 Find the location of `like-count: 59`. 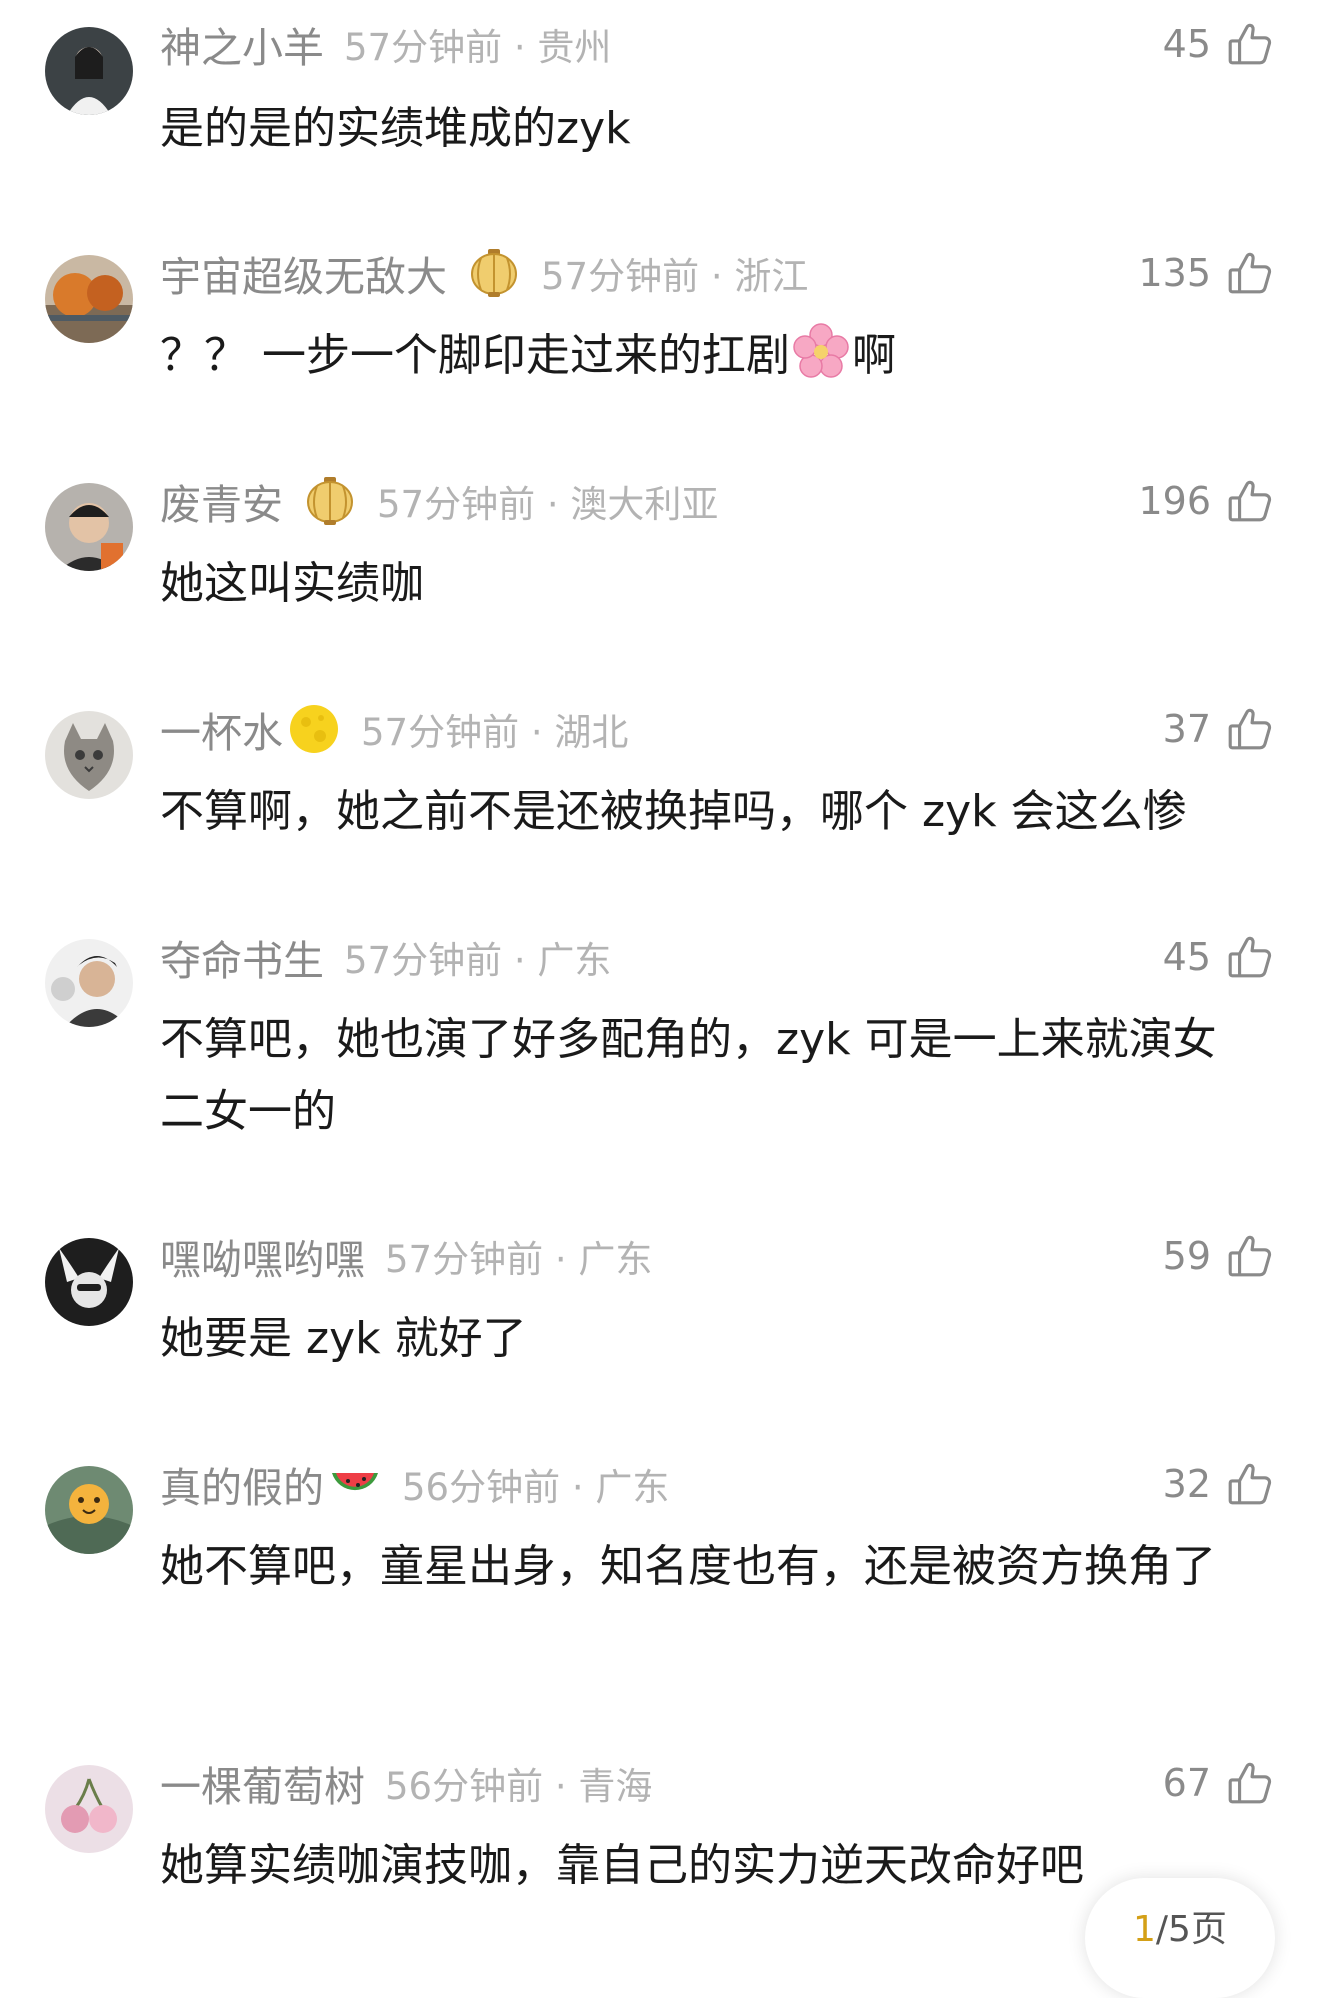

like-count: 59 is located at coordinates (1186, 1256).